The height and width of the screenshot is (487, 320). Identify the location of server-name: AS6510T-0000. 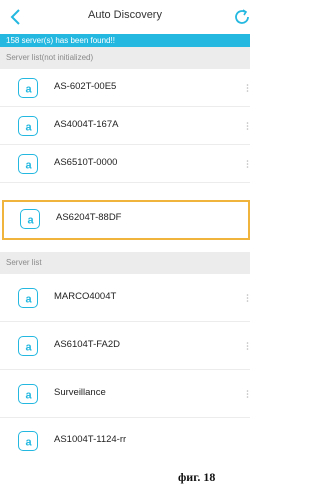
(86, 162).